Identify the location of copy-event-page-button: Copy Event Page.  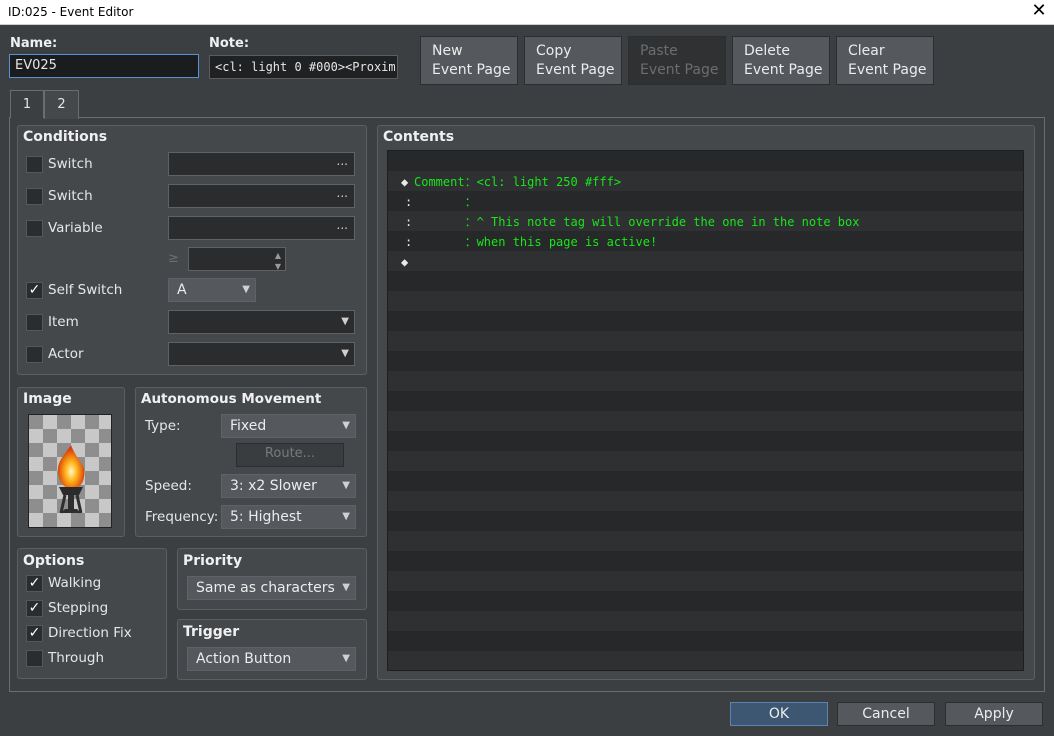
(573, 60).